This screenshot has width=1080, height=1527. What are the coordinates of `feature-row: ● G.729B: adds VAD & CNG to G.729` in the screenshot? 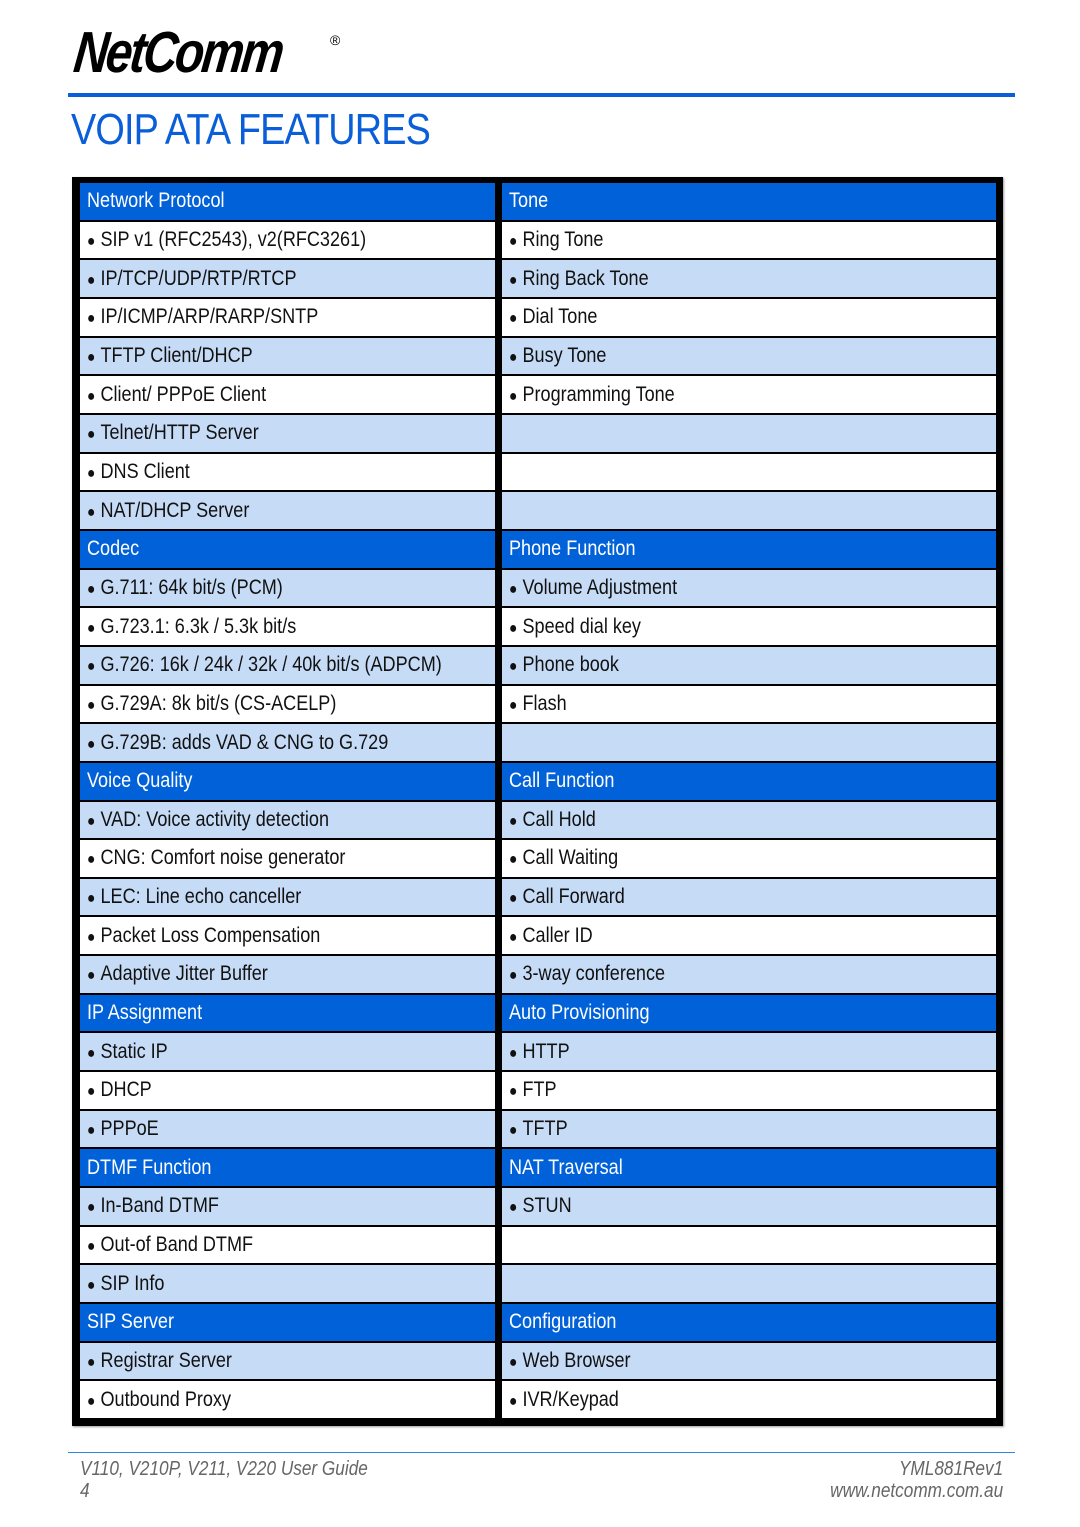 It's located at (287, 742).